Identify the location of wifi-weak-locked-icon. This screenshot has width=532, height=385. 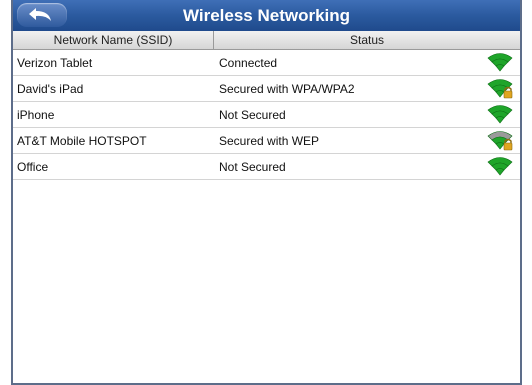
(500, 141).